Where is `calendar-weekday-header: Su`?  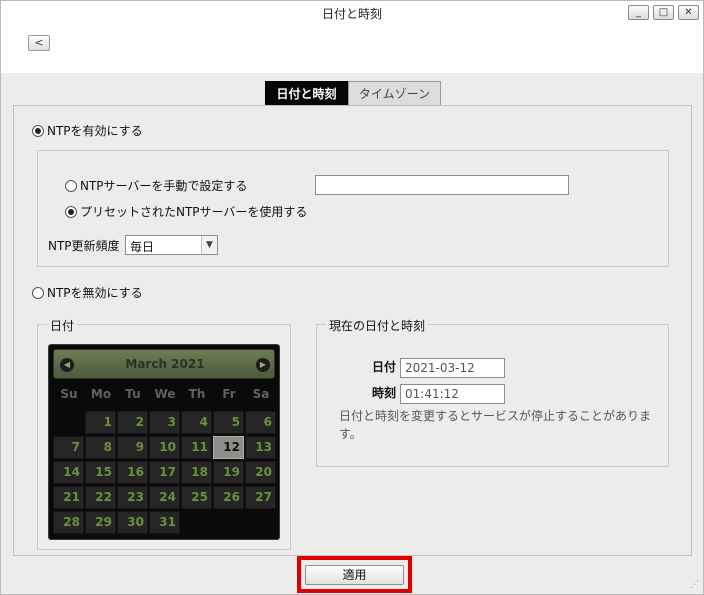
calendar-weekday-header: Su is located at coordinates (69, 394).